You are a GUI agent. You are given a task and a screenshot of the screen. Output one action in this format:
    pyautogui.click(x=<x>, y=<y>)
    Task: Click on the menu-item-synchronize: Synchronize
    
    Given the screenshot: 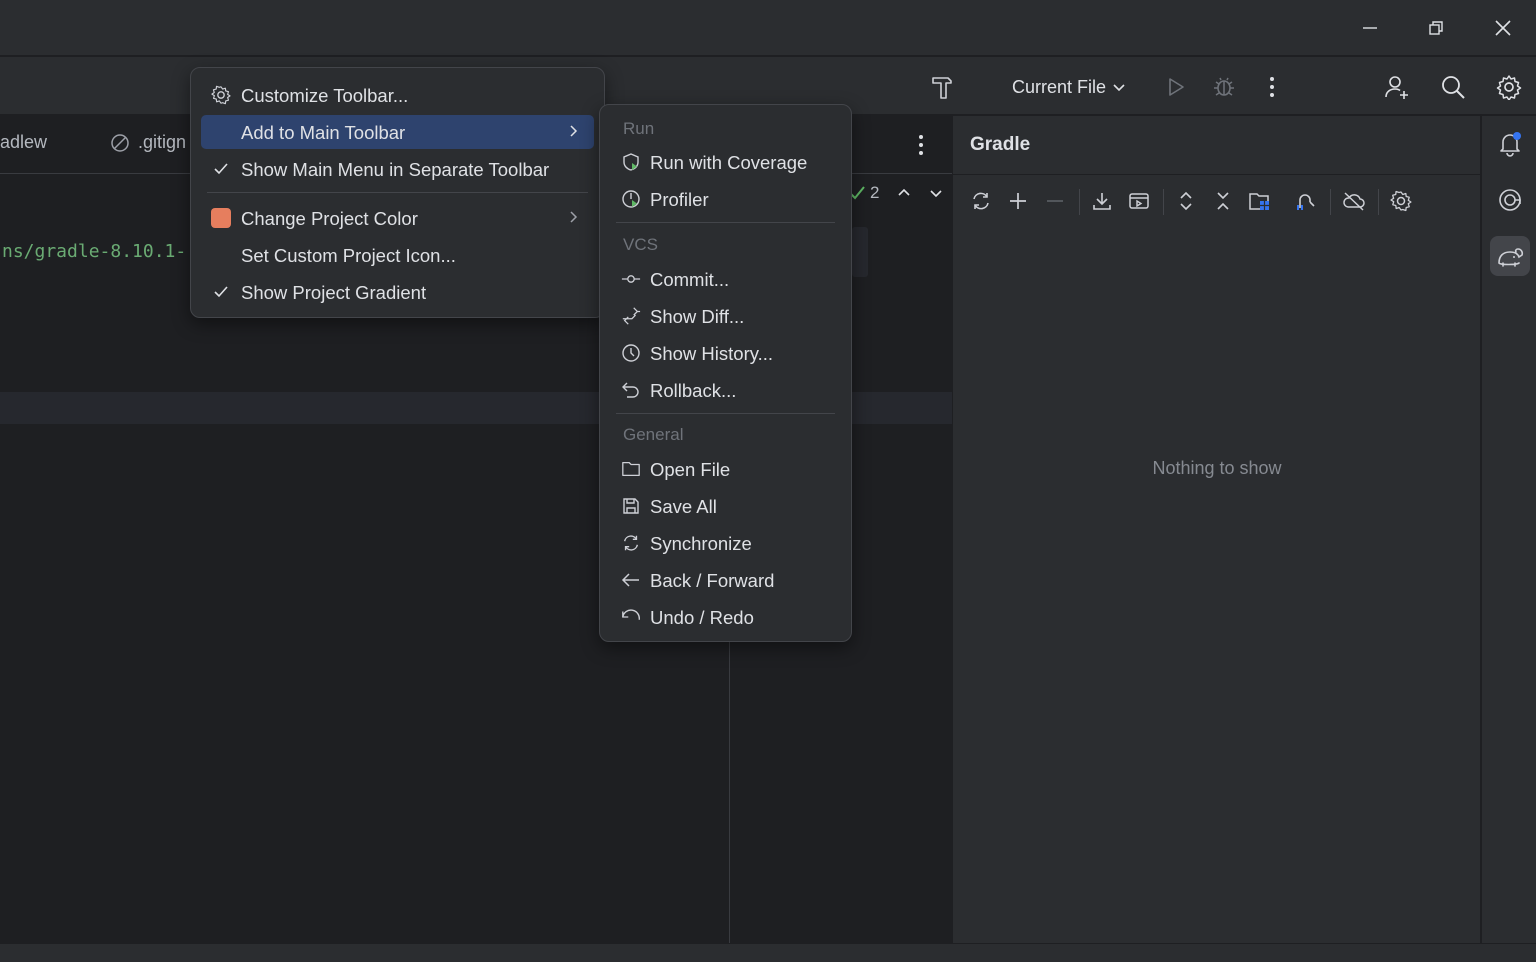 What is the action you would take?
    pyautogui.click(x=725, y=543)
    